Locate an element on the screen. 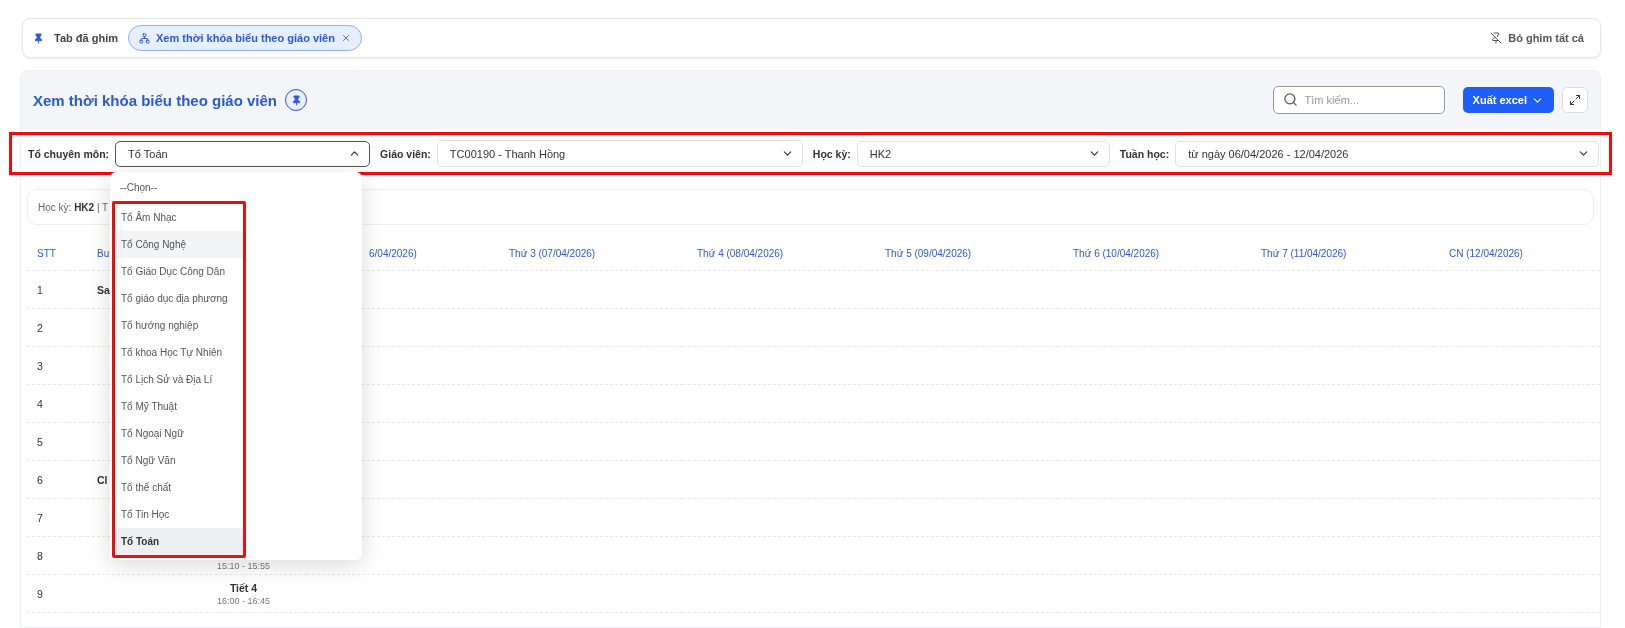 The height and width of the screenshot is (628, 1625). filter-label: Tổ chuyên môn: is located at coordinates (69, 153).